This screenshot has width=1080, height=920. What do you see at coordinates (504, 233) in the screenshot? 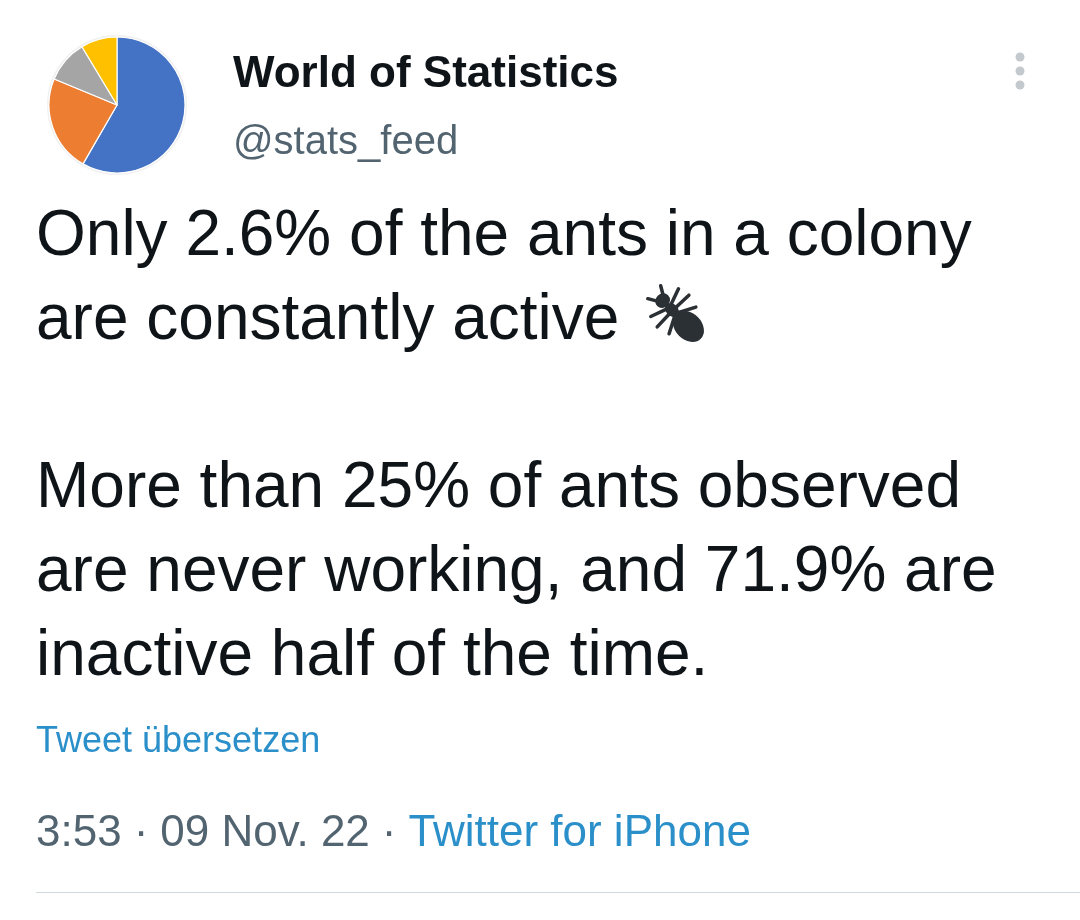
I see `tweet-text: Only 2.6% of the ants in a colony` at bounding box center [504, 233].